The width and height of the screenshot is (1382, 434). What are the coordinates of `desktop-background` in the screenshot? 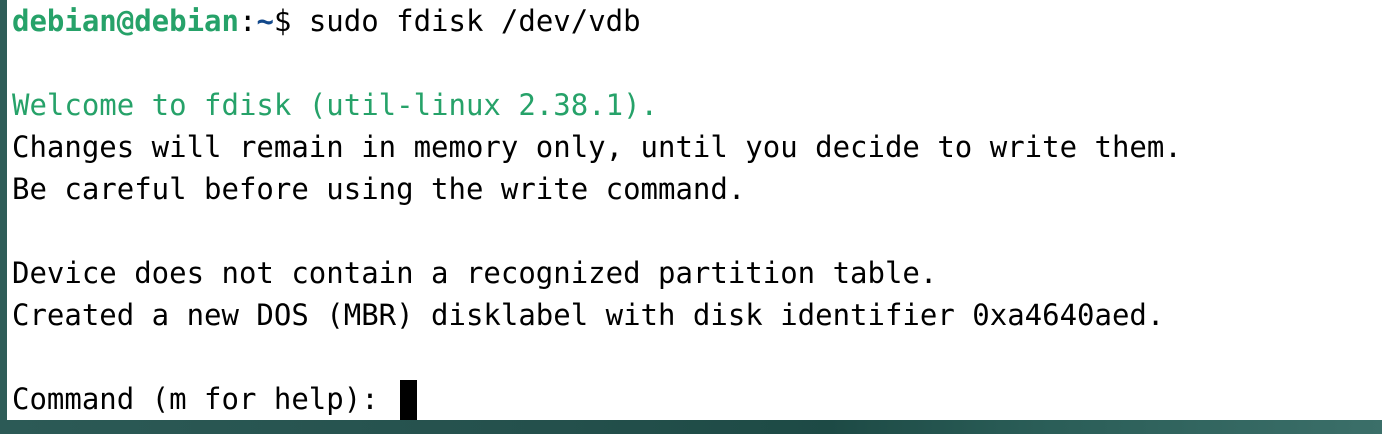 It's located at (691, 427).